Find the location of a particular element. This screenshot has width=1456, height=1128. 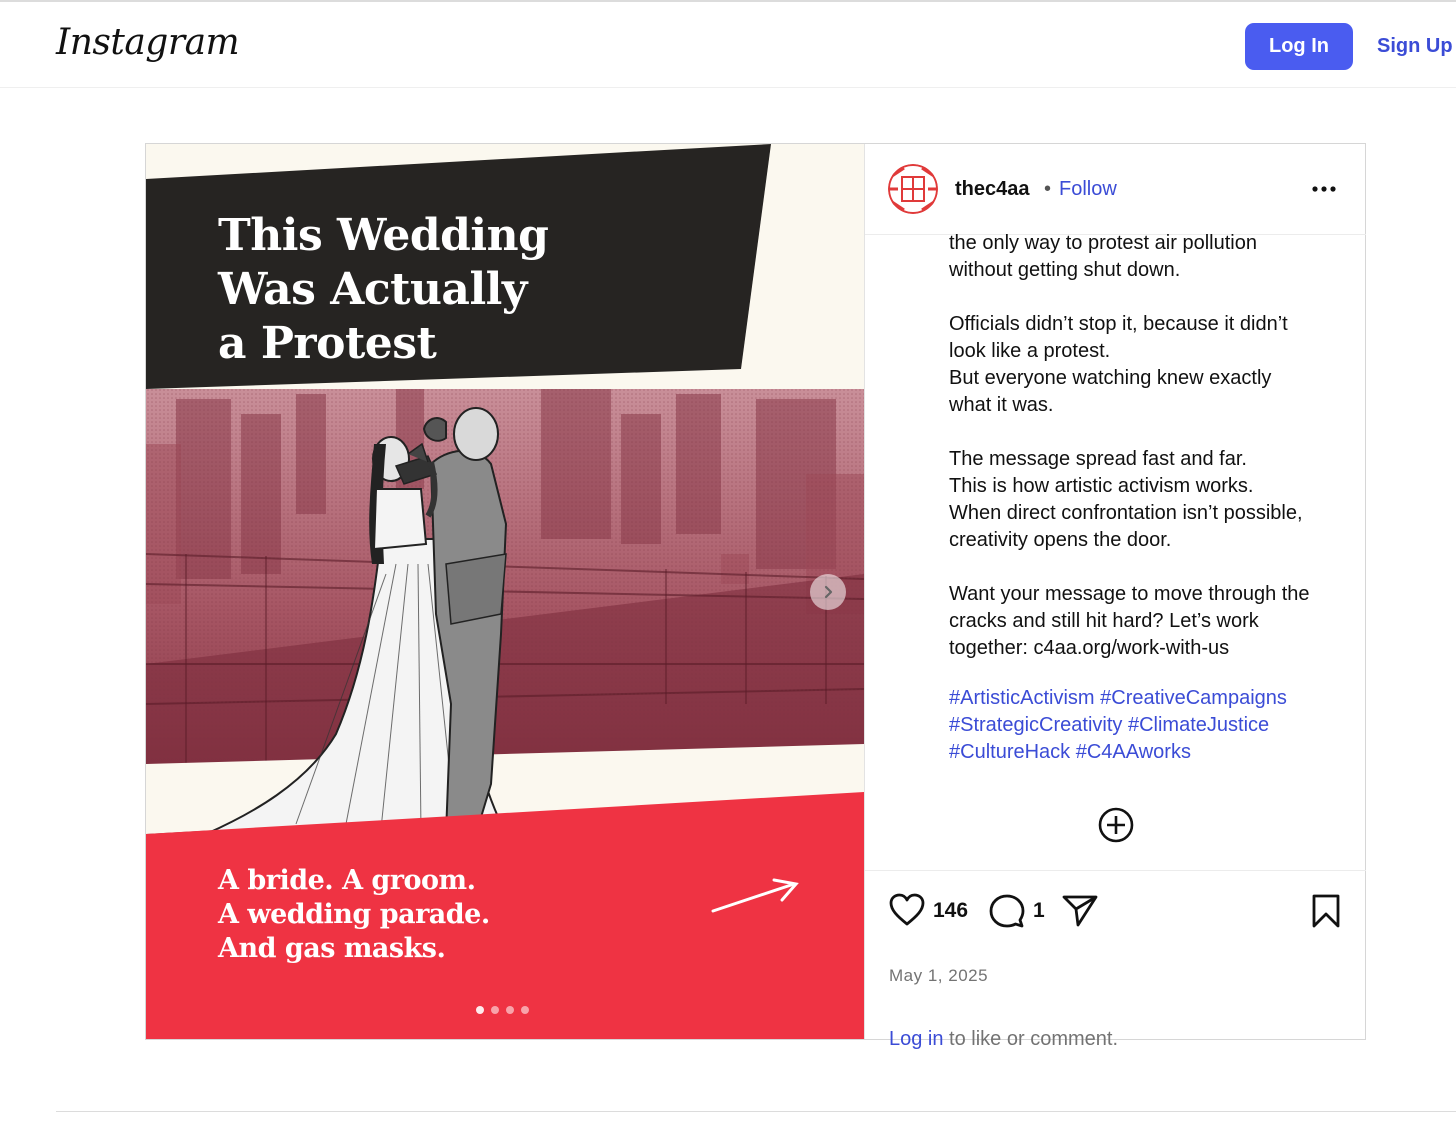

caption-line: the only way to protest air pollution is located at coordinates (1103, 243).